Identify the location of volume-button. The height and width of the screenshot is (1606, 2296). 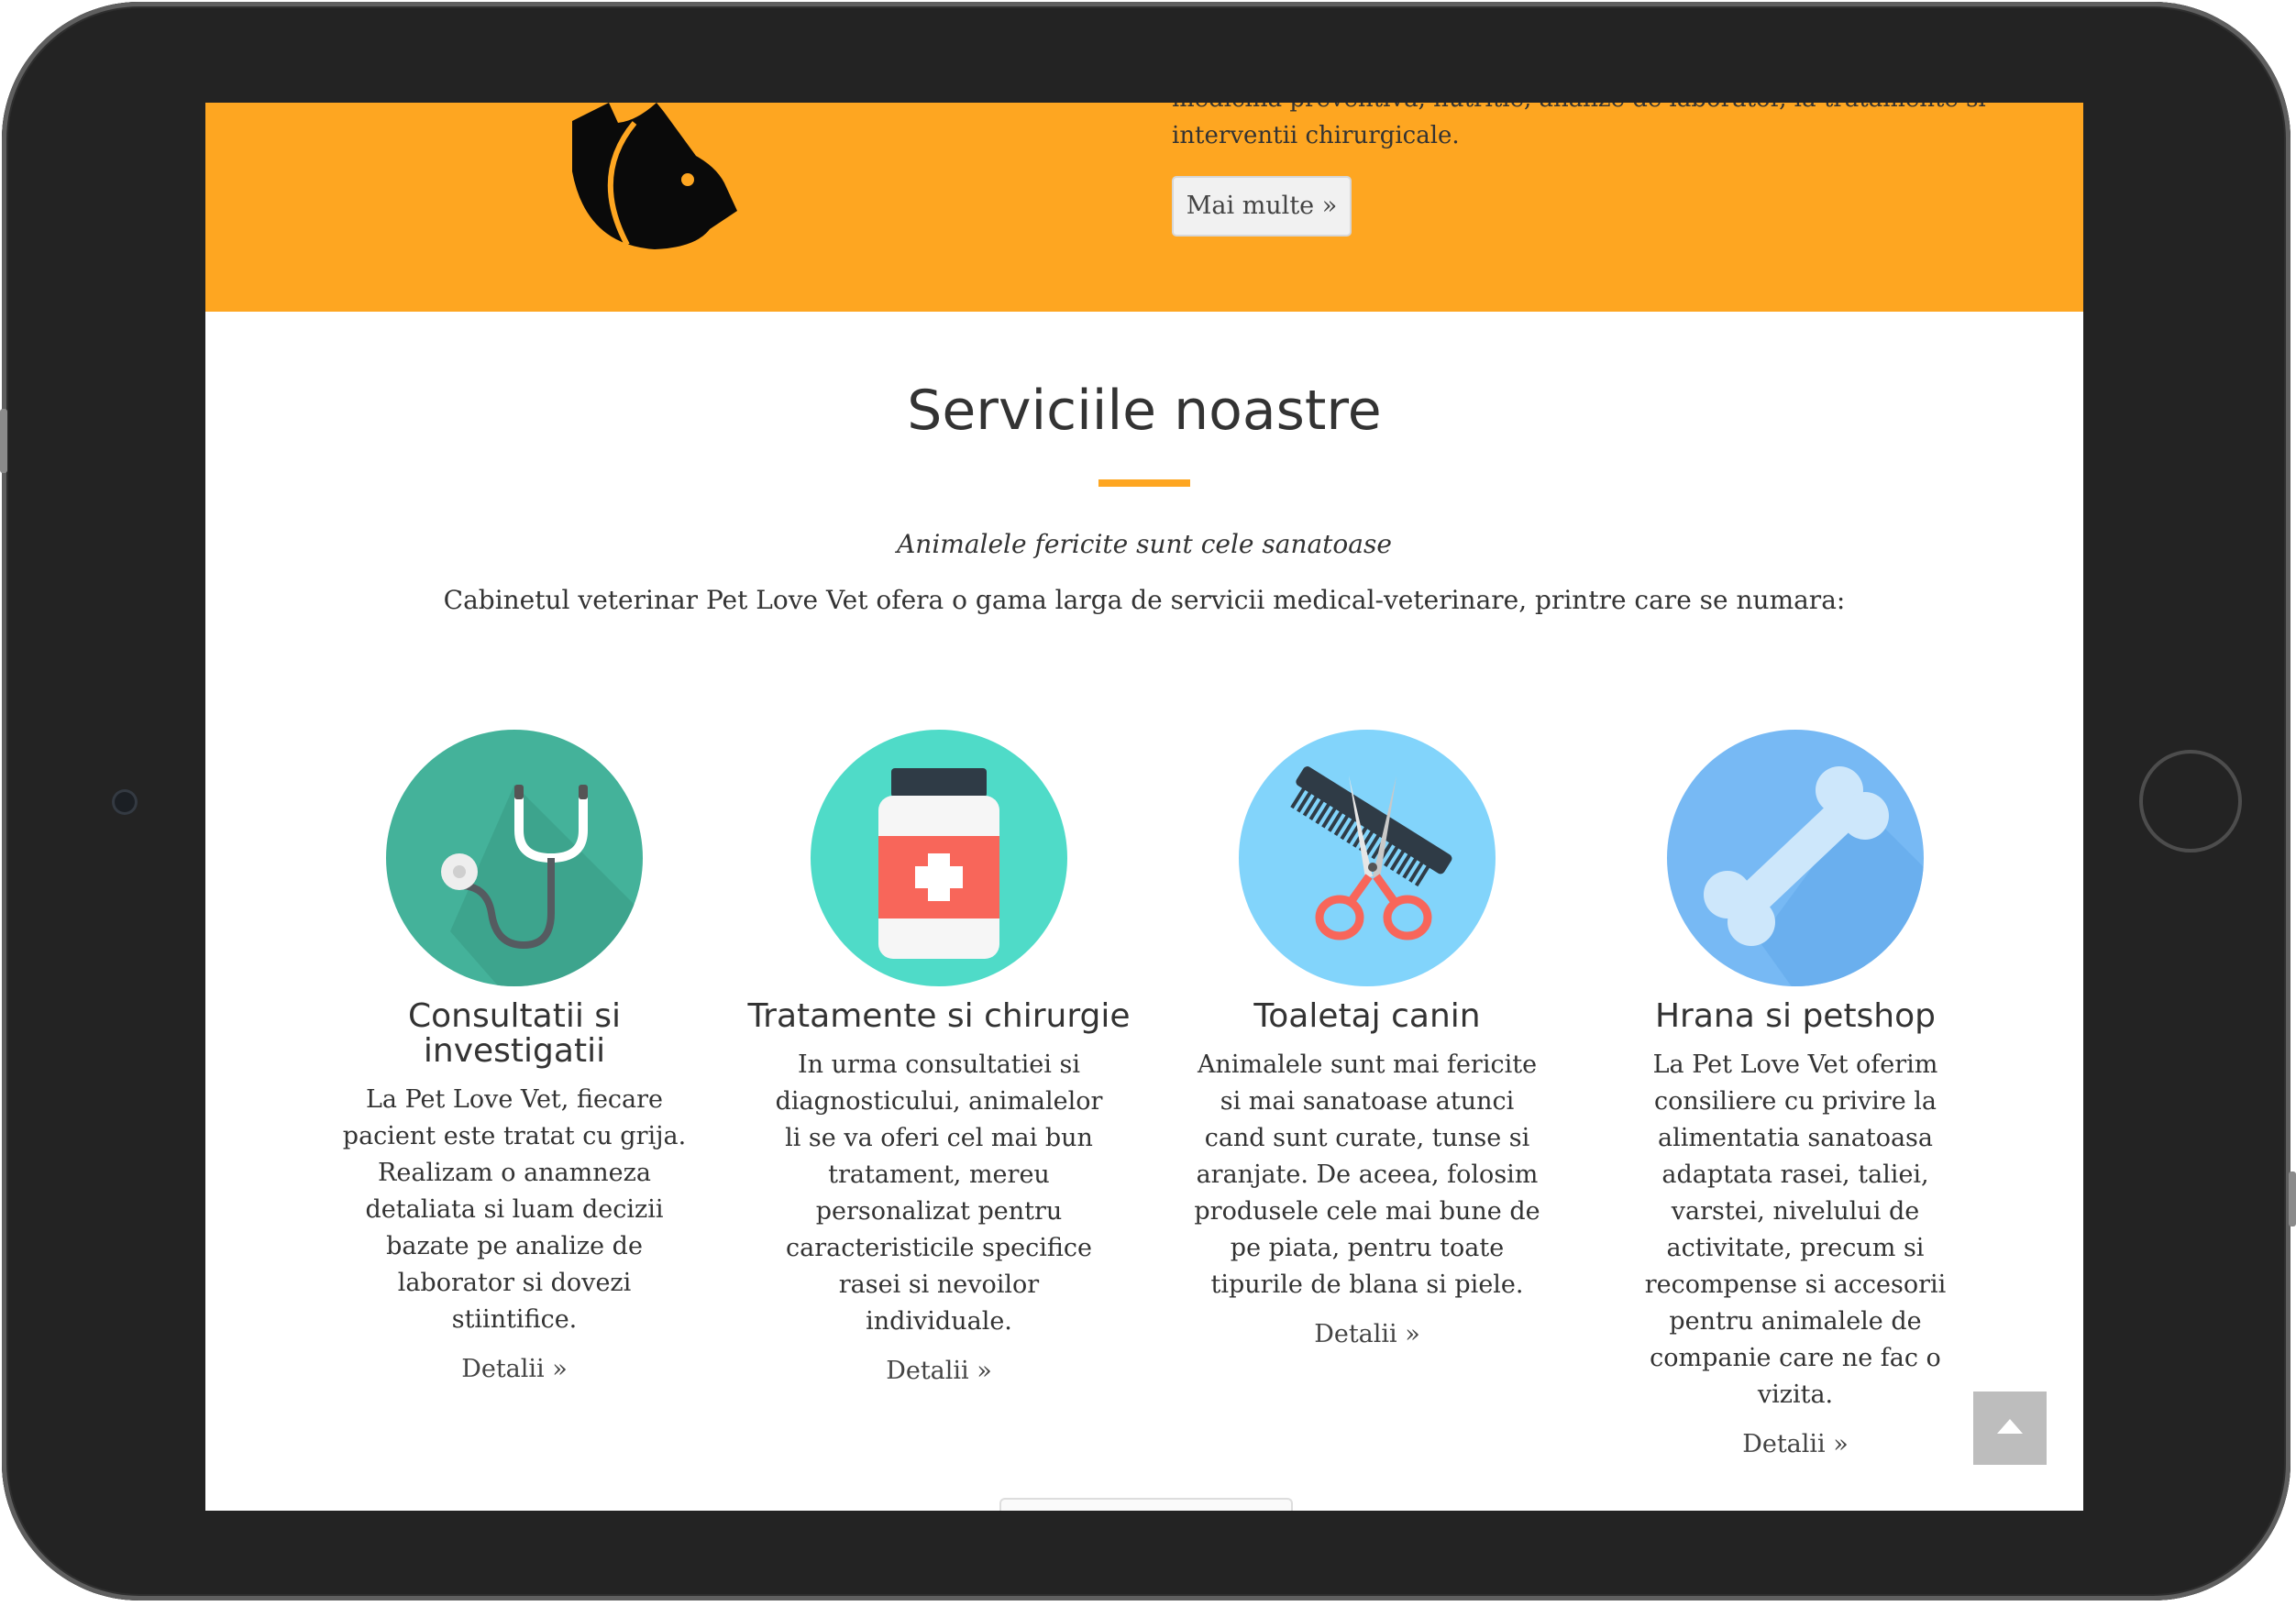
(3, 441).